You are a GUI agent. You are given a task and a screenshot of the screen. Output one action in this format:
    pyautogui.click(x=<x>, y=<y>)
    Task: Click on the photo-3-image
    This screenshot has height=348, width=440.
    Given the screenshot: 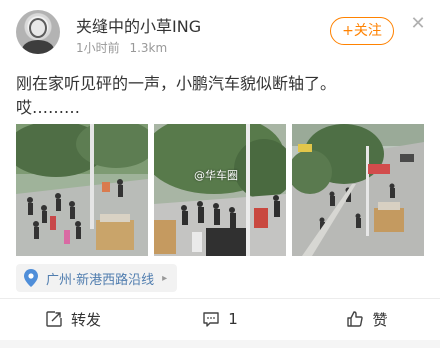 What is the action you would take?
    pyautogui.click(x=358, y=190)
    